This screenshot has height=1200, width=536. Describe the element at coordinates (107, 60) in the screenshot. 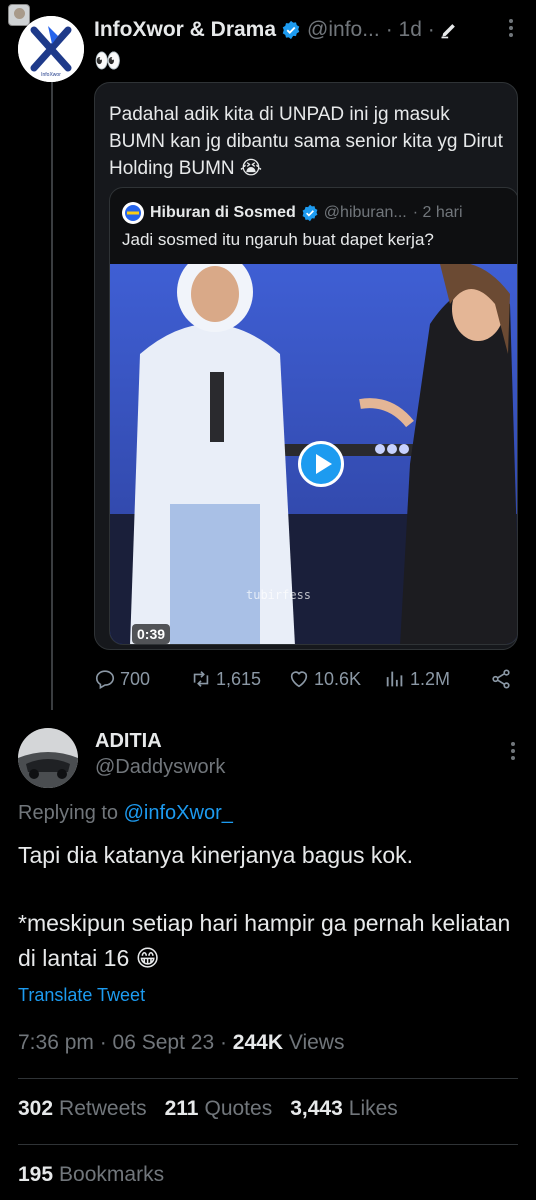

I see `tweet1-text: 👀` at that location.